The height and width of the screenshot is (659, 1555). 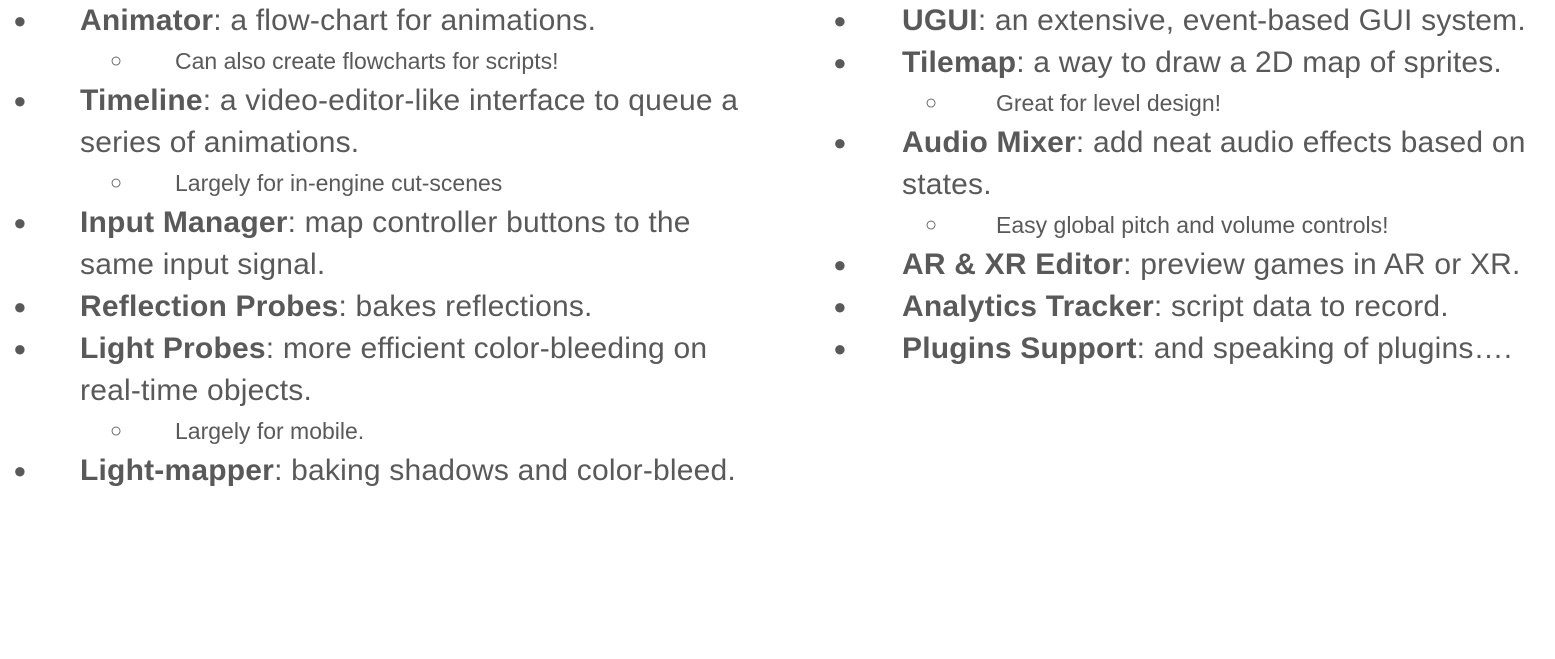 I want to click on sub-list-item: ○ Largely for in-engine cut-scenes, so click(x=385, y=183).